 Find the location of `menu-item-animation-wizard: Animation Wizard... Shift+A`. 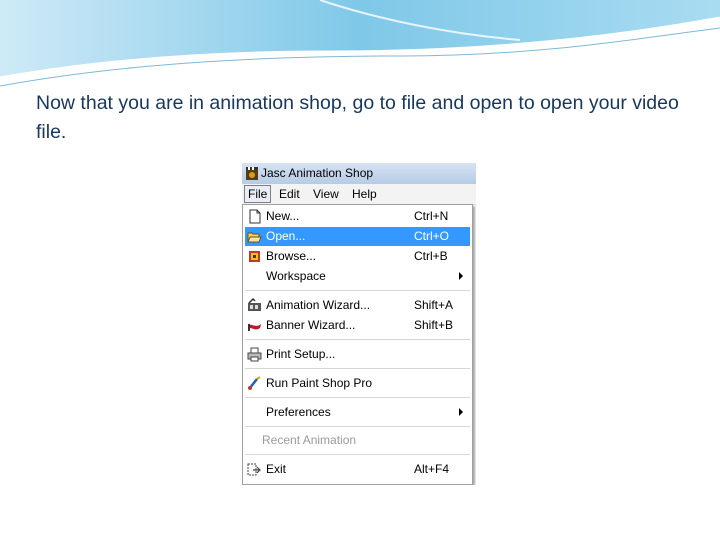

menu-item-animation-wizard: Animation Wizard... Shift+A is located at coordinates (357, 305).